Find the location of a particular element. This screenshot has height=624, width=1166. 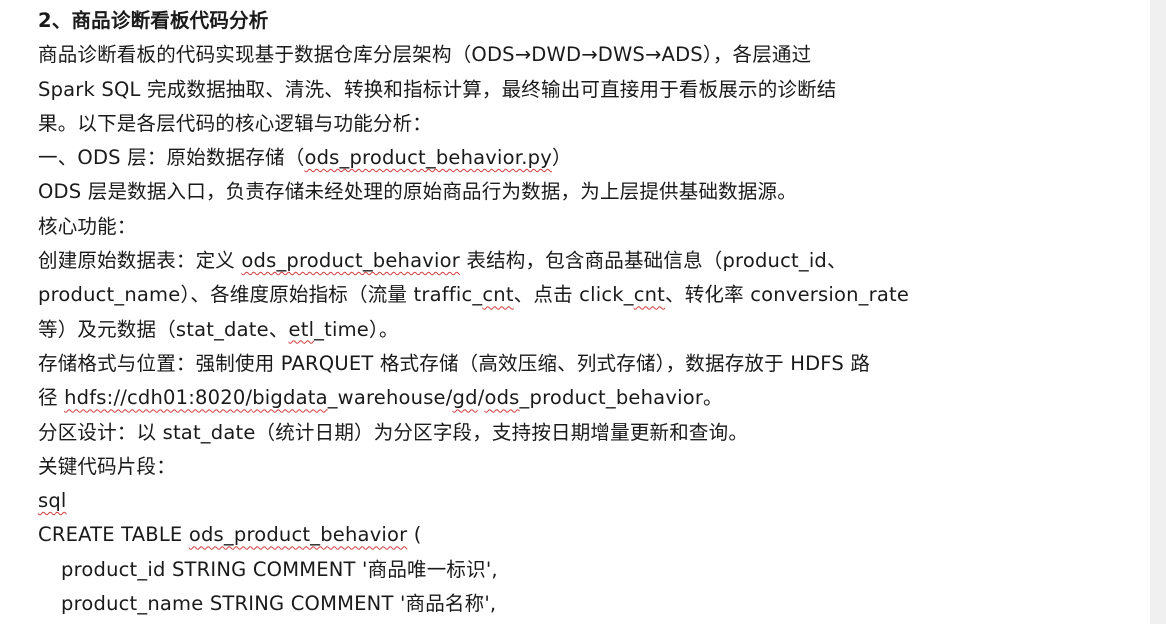

text-run: ） is located at coordinates (561, 158).